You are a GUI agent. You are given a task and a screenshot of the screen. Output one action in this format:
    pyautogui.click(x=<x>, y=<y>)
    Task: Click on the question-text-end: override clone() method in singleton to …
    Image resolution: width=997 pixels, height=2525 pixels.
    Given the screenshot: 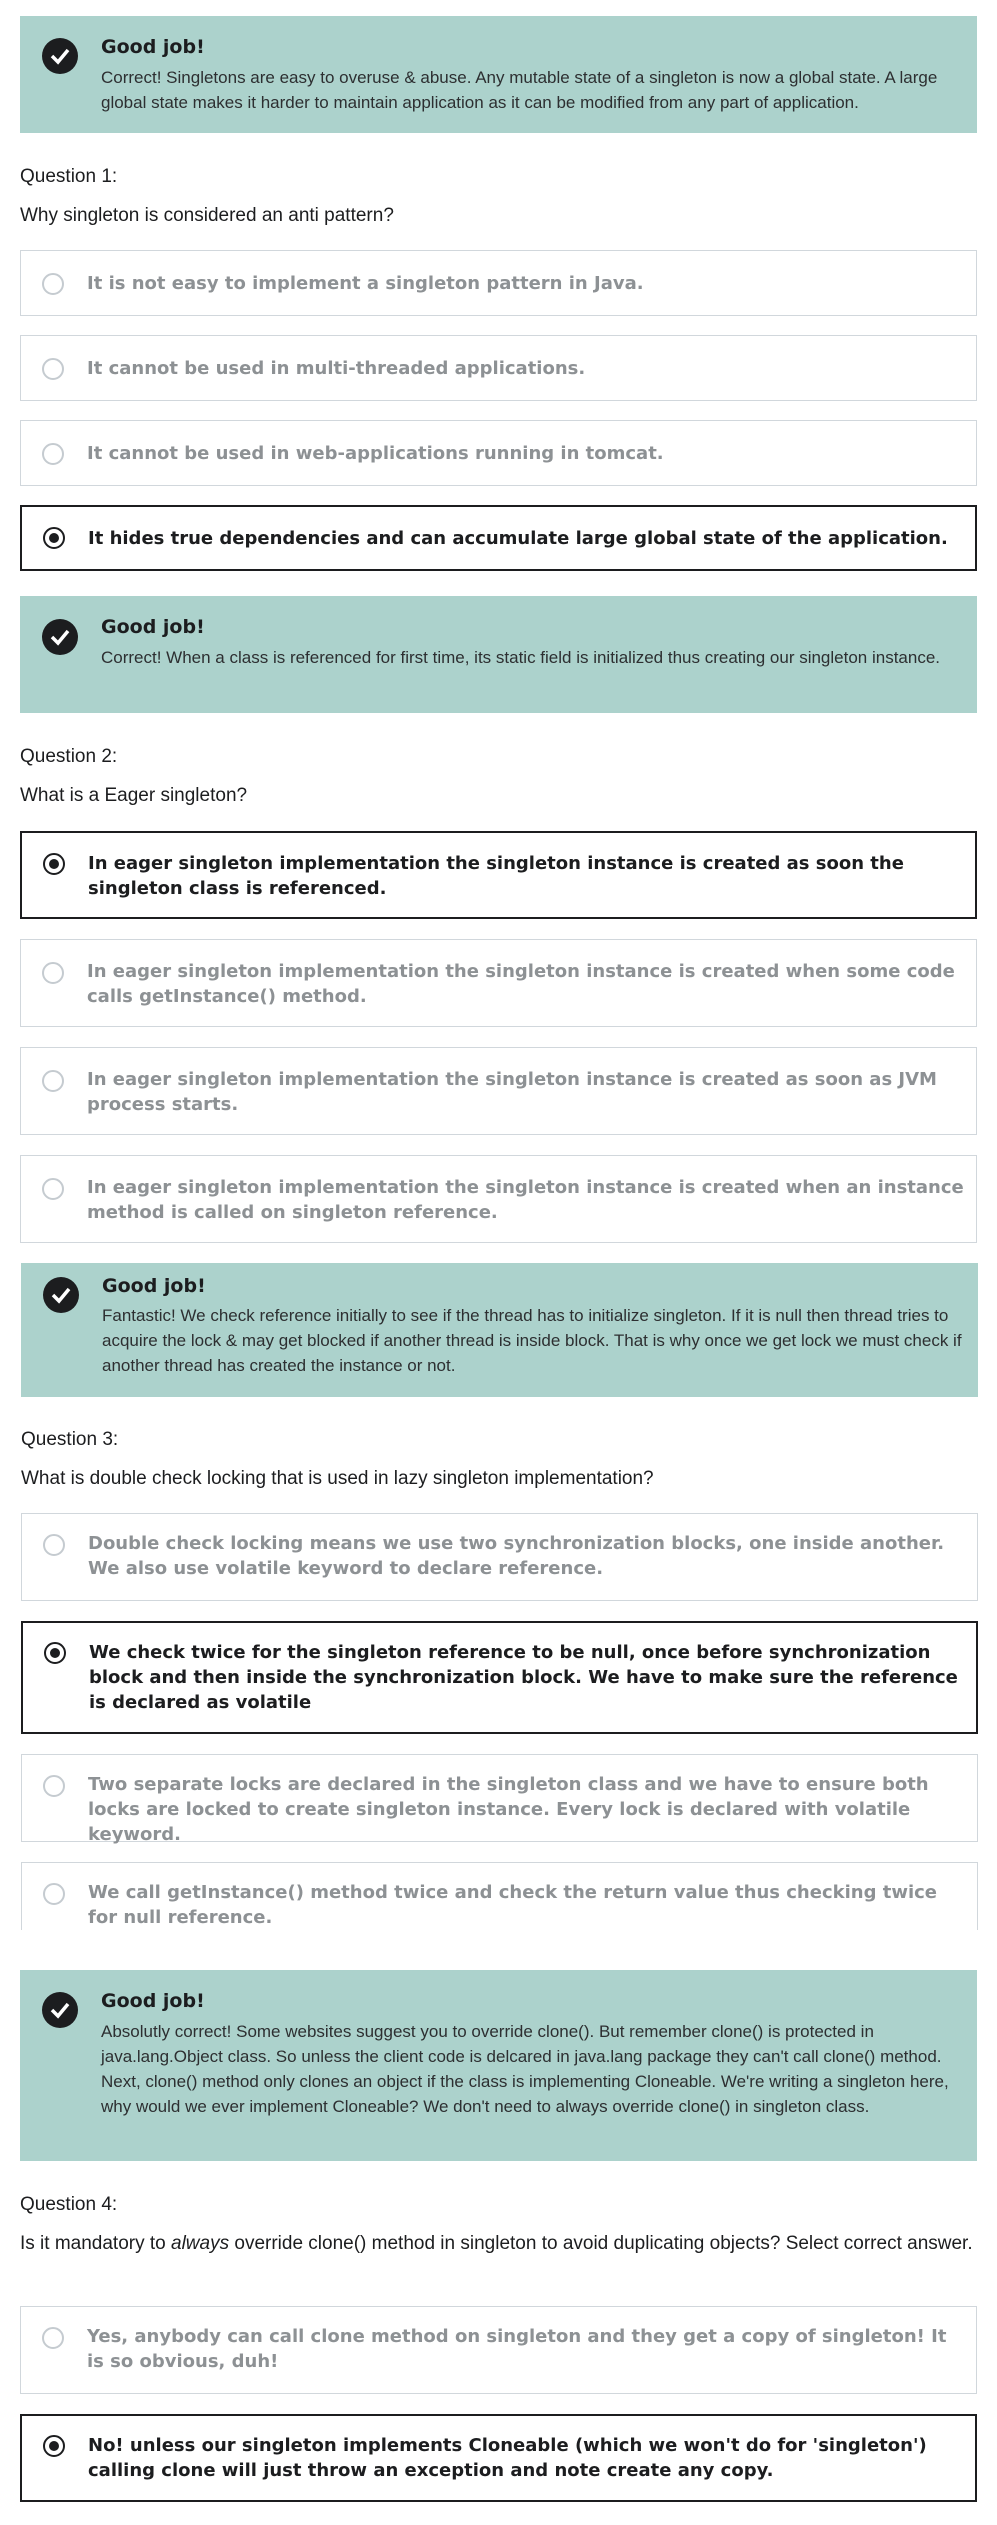 What is the action you would take?
    pyautogui.click(x=601, y=2243)
    